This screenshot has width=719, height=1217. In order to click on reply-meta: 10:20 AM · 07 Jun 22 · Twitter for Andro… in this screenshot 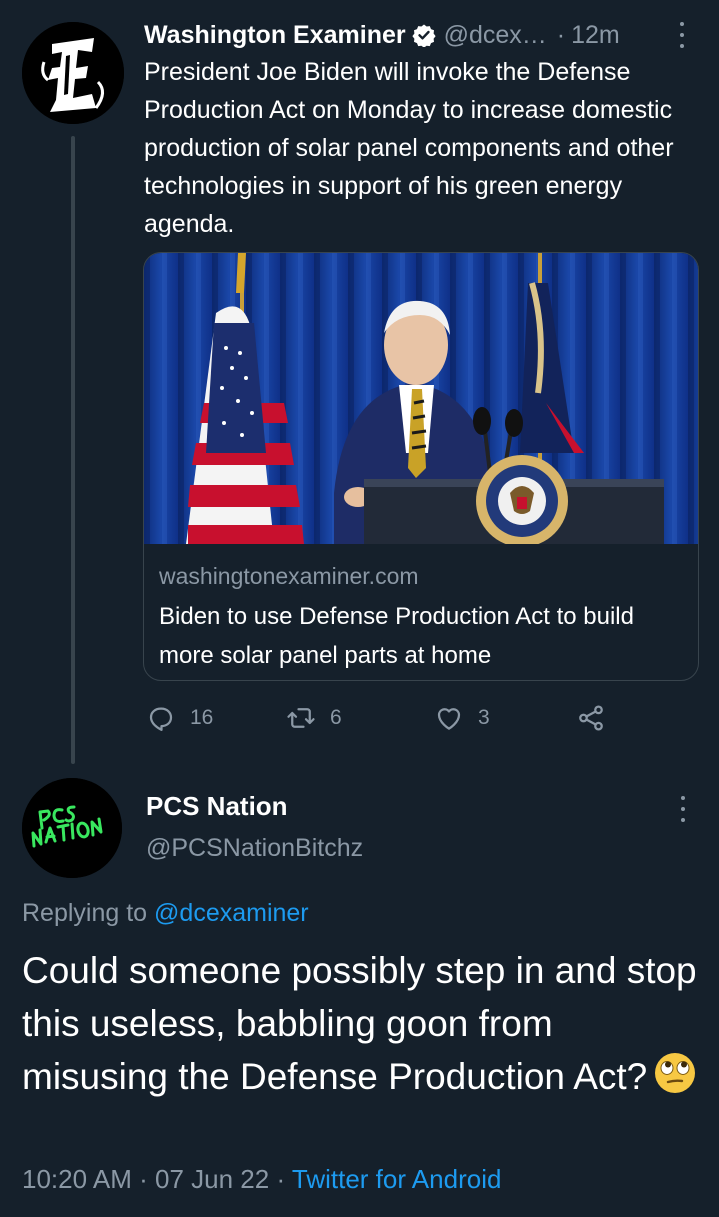, I will do `click(261, 1179)`.